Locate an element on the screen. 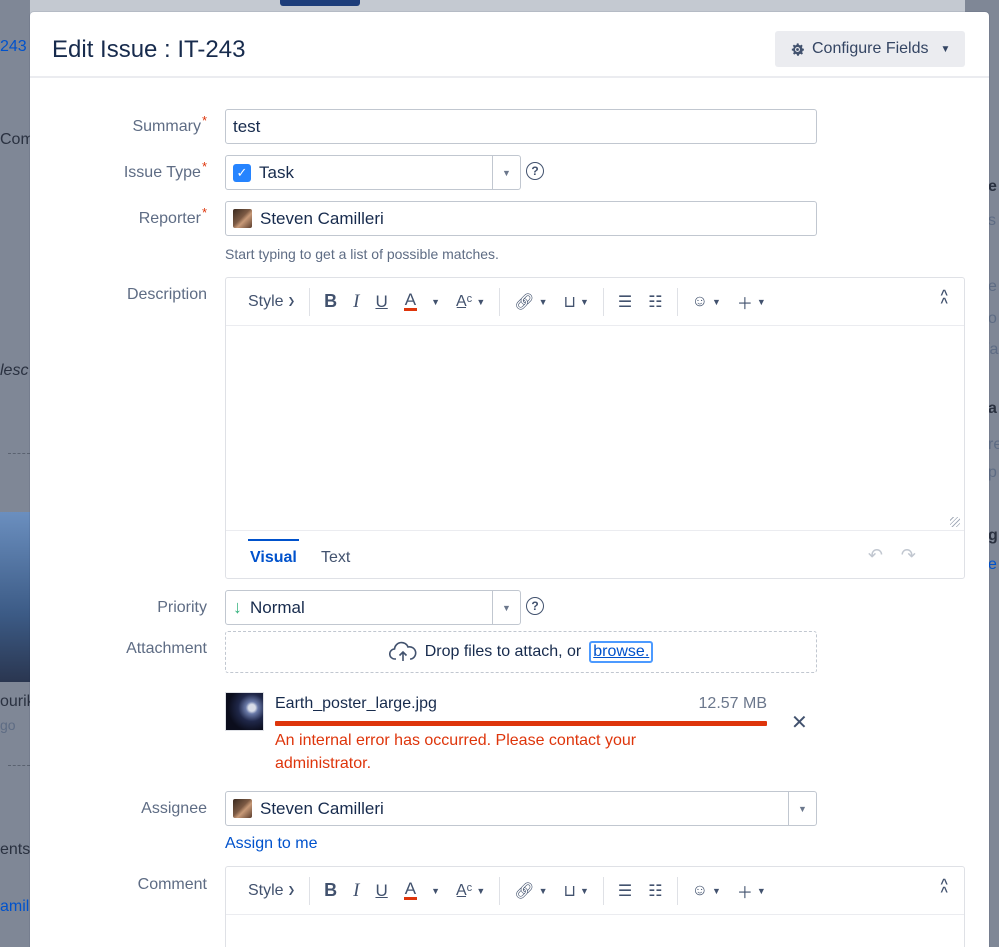  comment-textarea is located at coordinates (595, 930).